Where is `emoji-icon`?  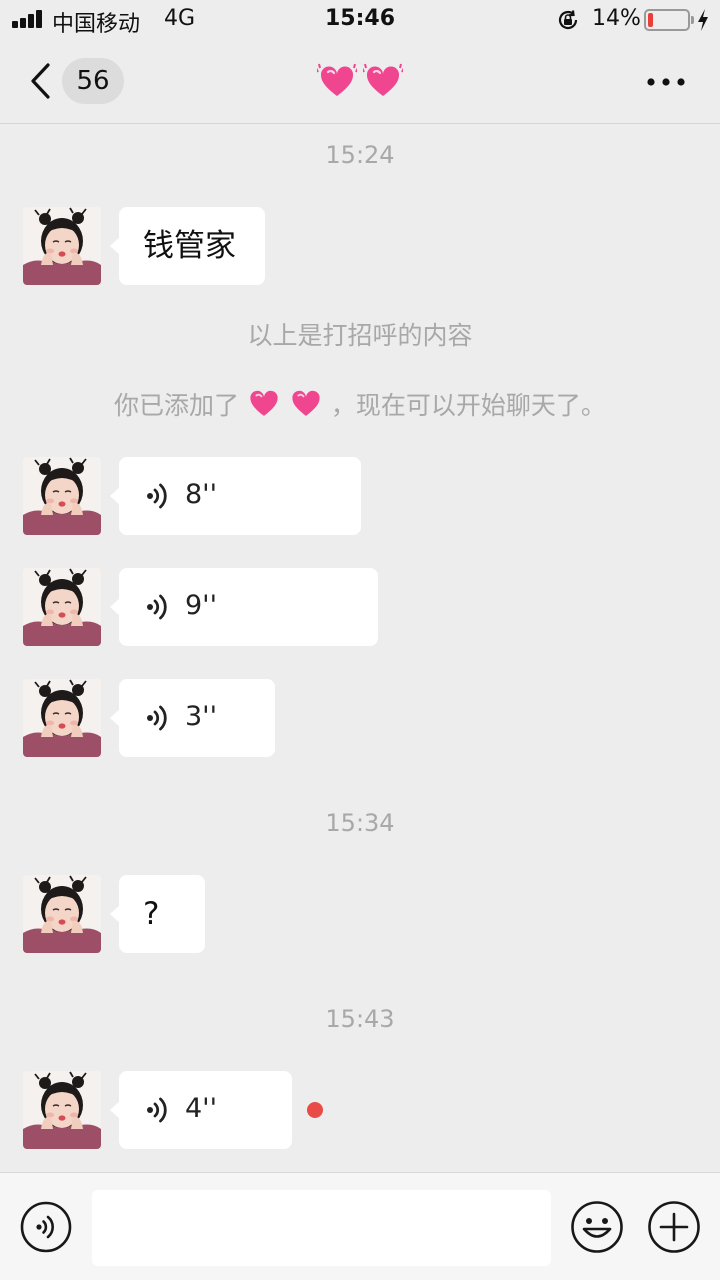 emoji-icon is located at coordinates (597, 1227).